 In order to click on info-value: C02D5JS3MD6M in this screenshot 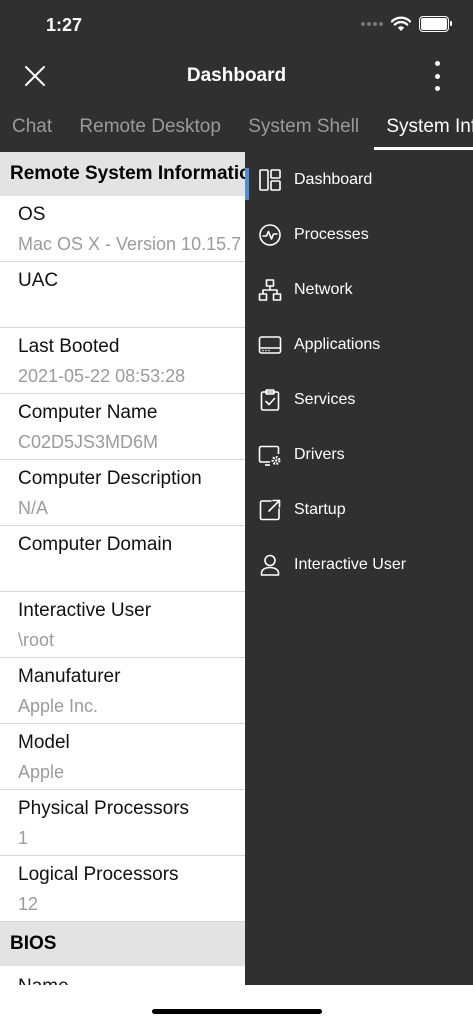, I will do `click(88, 442)`.